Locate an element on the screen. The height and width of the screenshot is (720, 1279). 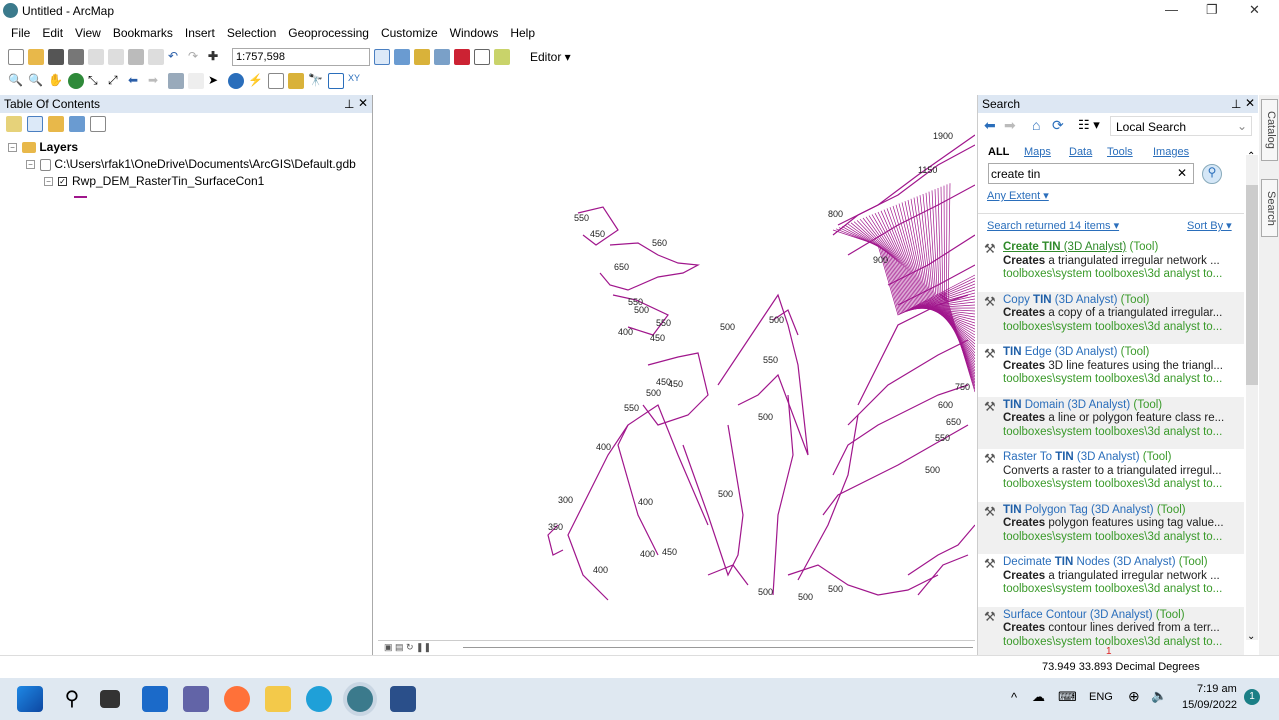
pan-icon: ✋ is located at coordinates (56, 81).